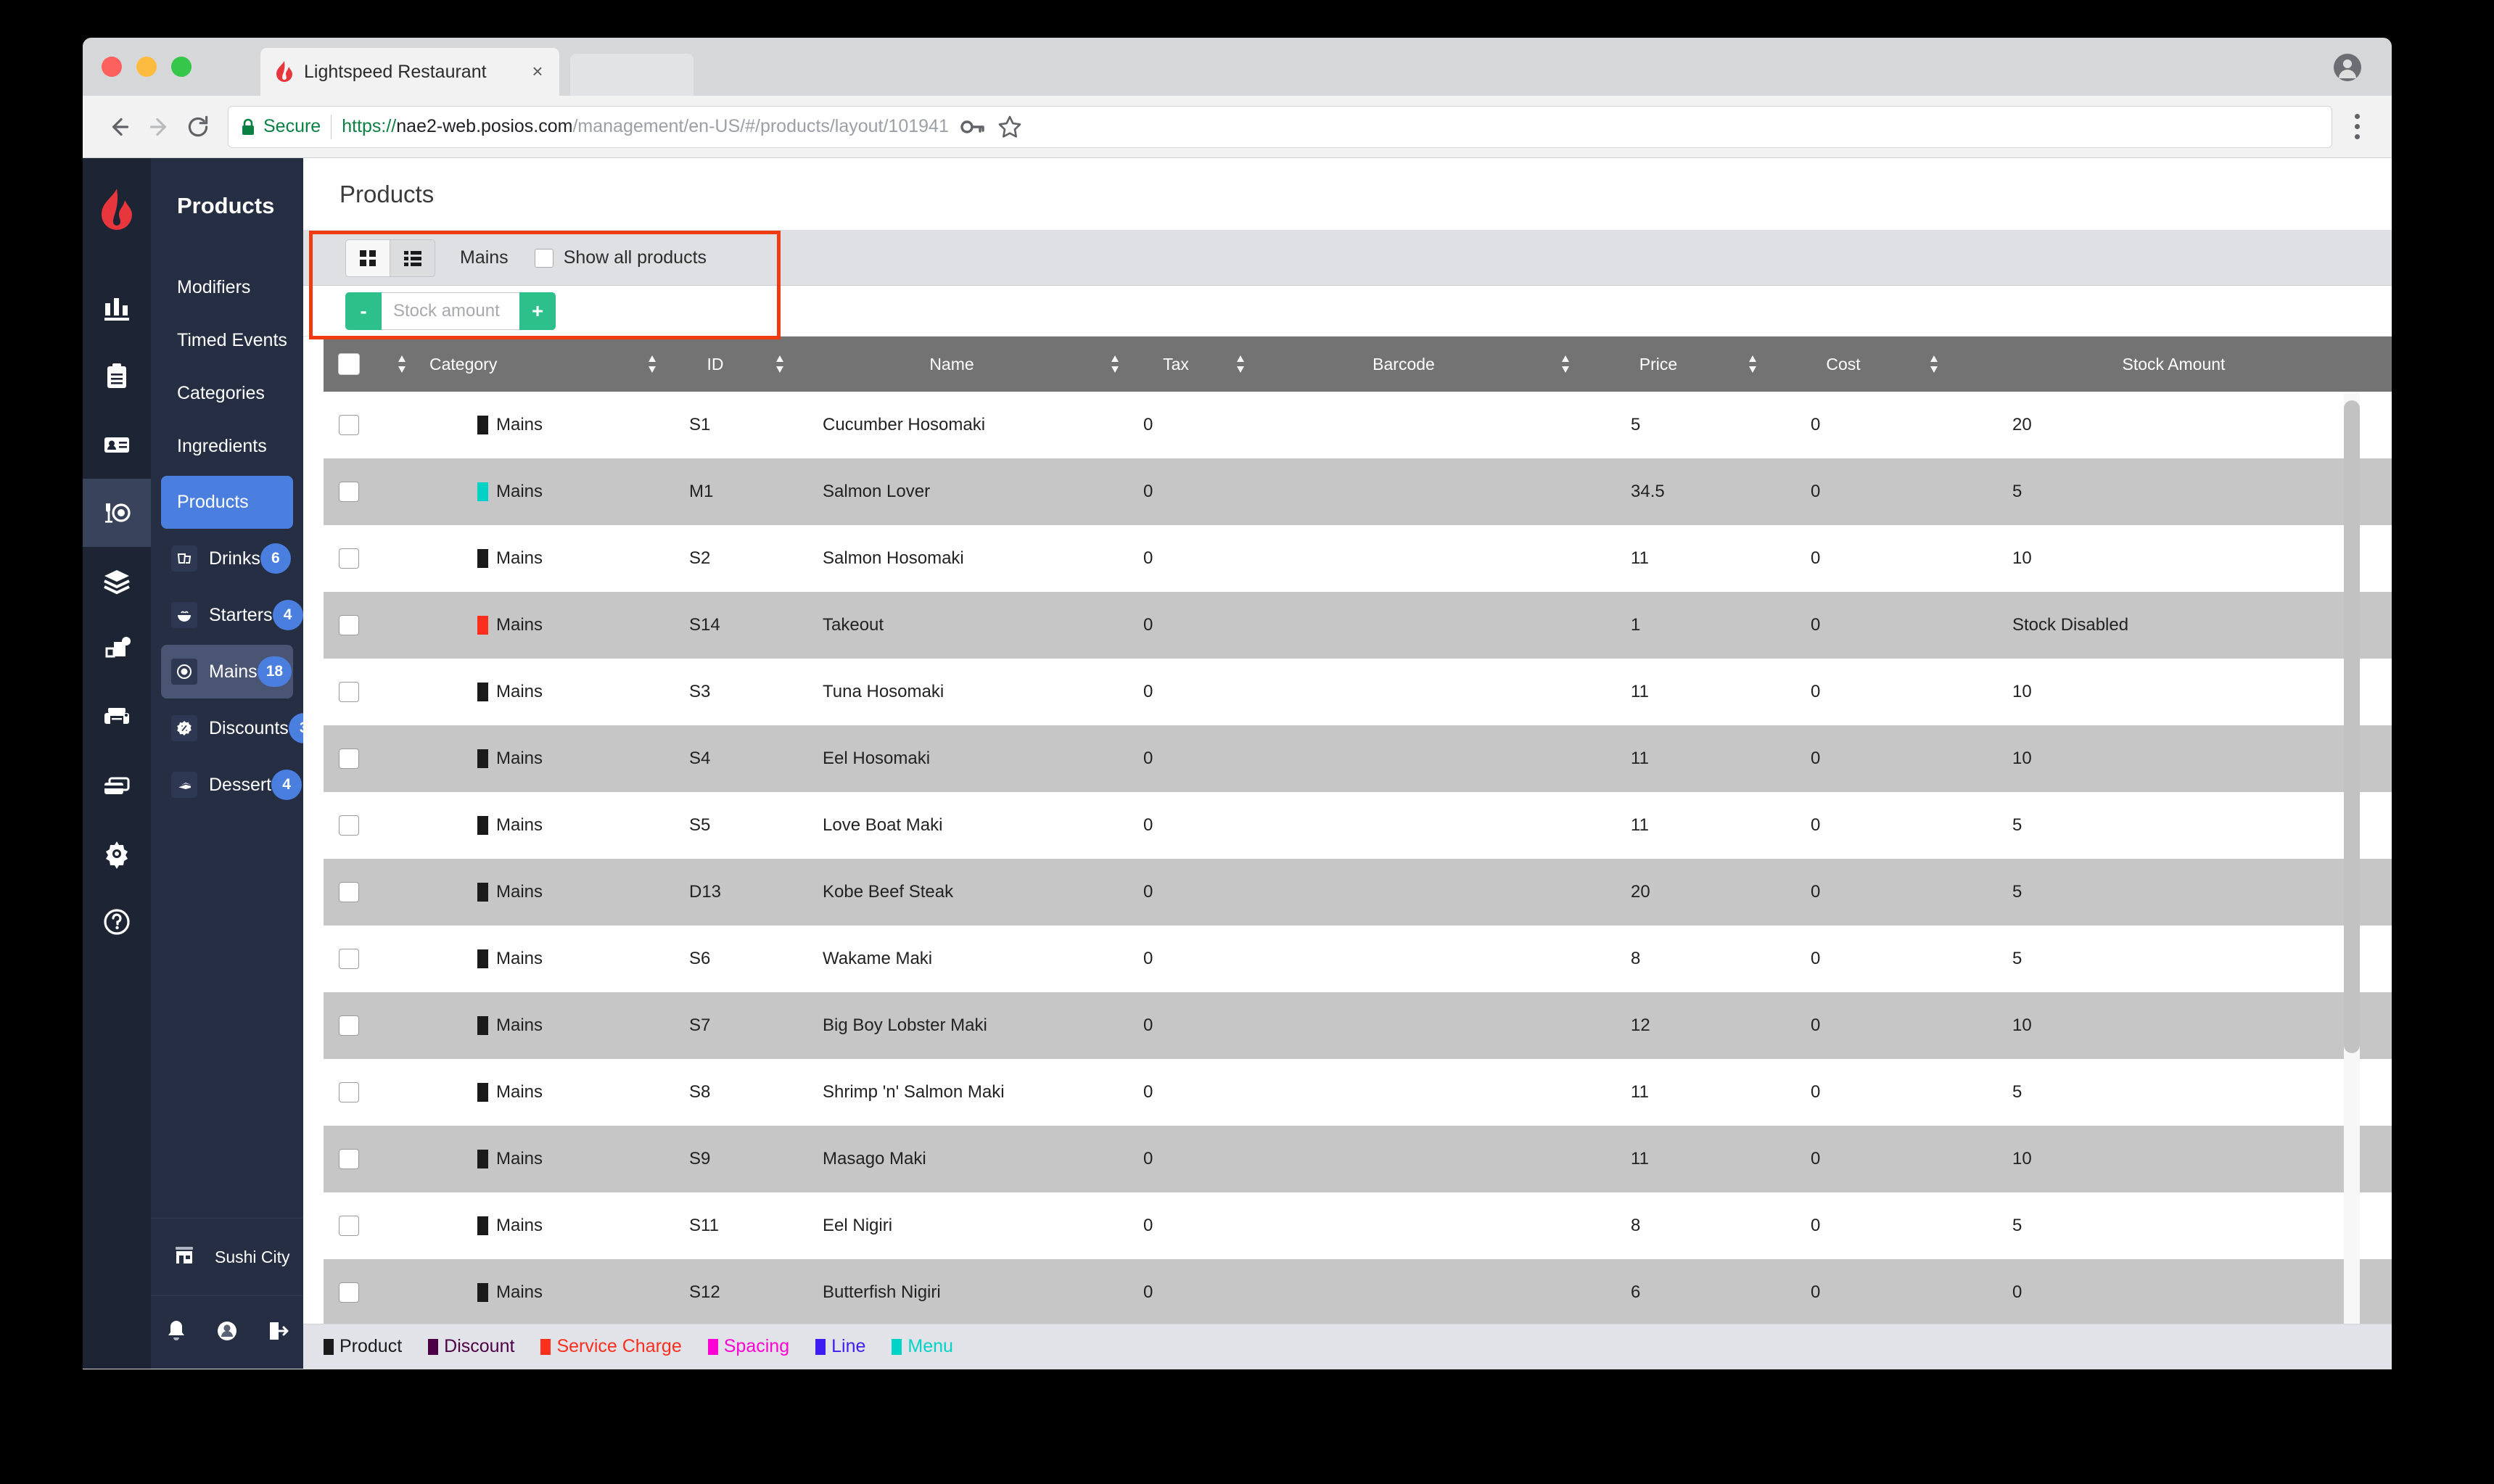 The width and height of the screenshot is (2494, 1484). Describe the element at coordinates (451, 311) in the screenshot. I see `stock-amount-input: Stock amount` at that location.